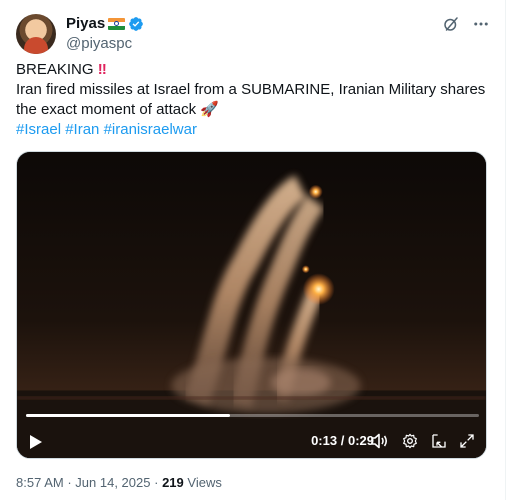 Image resolution: width=506 pixels, height=500 pixels. I want to click on verified-badge-icon, so click(136, 23).